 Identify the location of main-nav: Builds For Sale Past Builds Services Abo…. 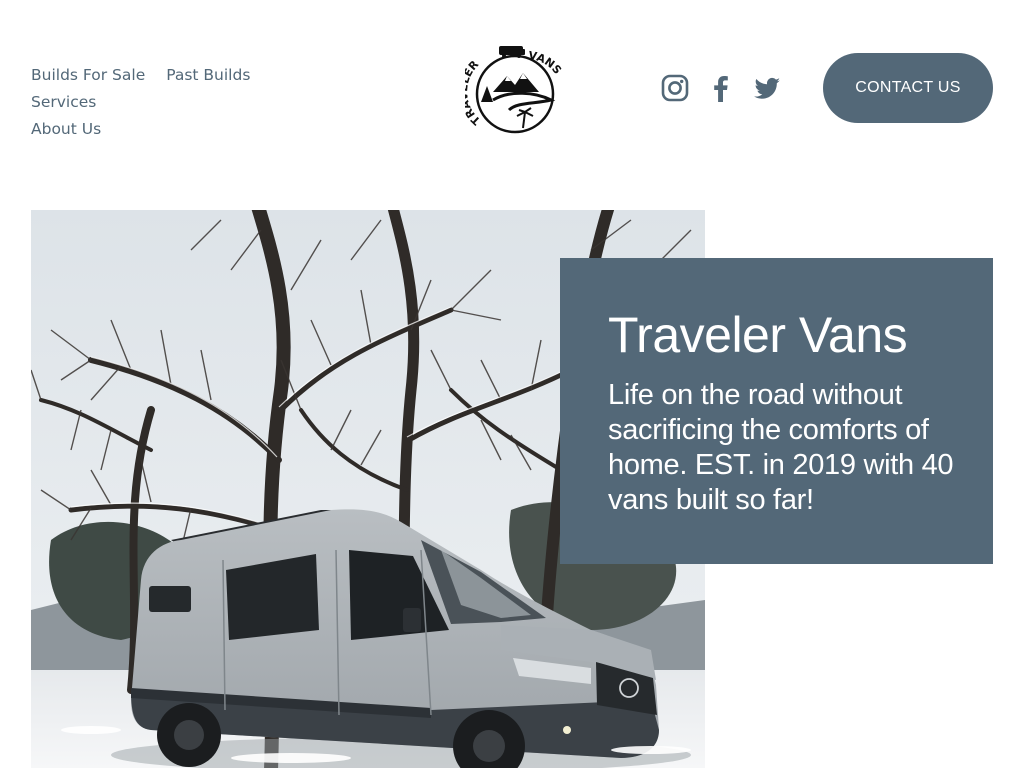
(176, 102).